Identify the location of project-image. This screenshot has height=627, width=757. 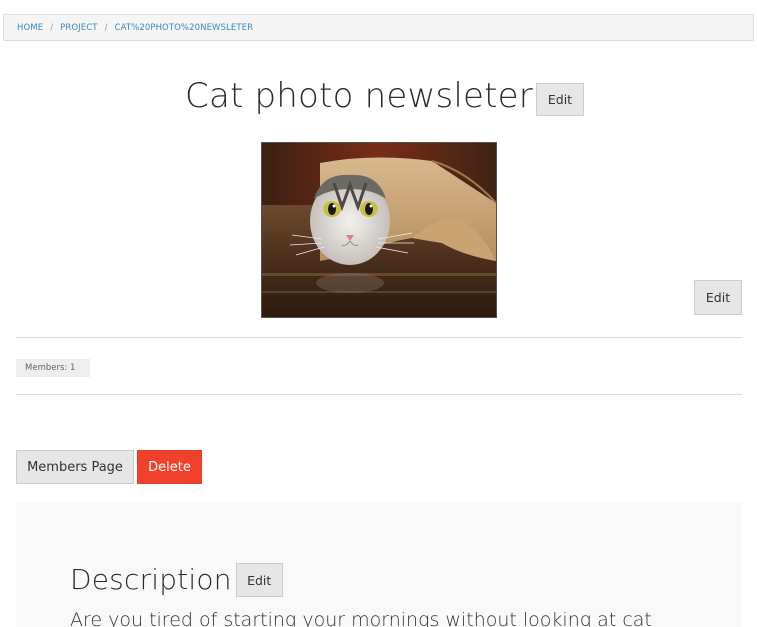
(379, 230).